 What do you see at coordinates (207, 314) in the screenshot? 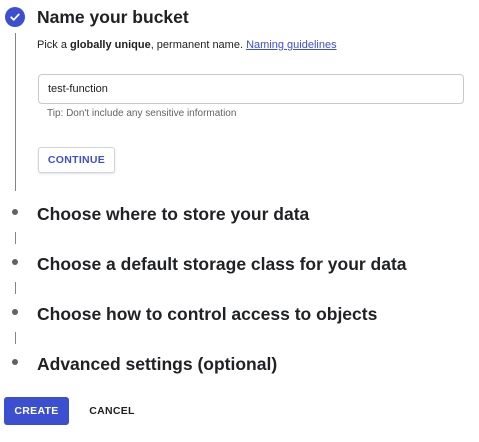
I see `step-title-access-control: Choose how to control access to objects` at bounding box center [207, 314].